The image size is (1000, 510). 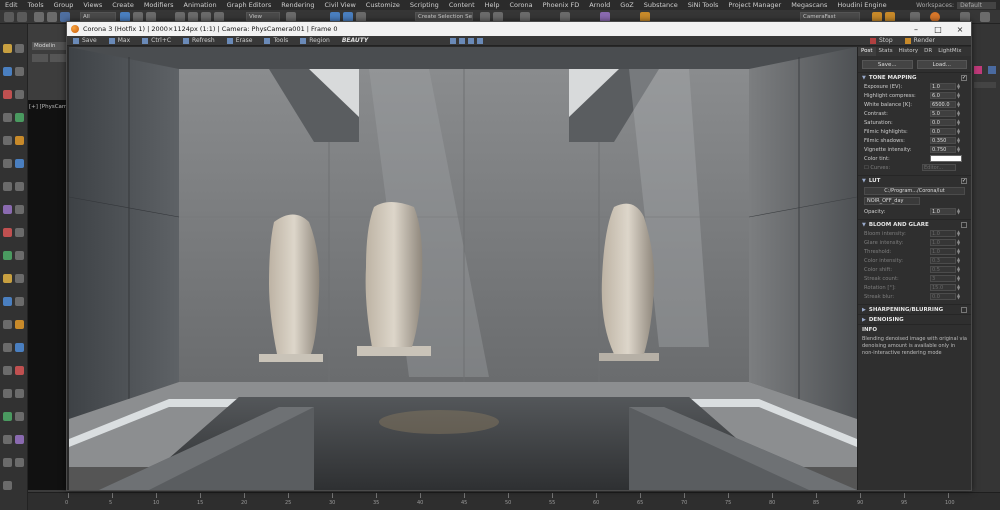 I want to click on menu-item-modifiers: Modifiers, so click(x=159, y=5).